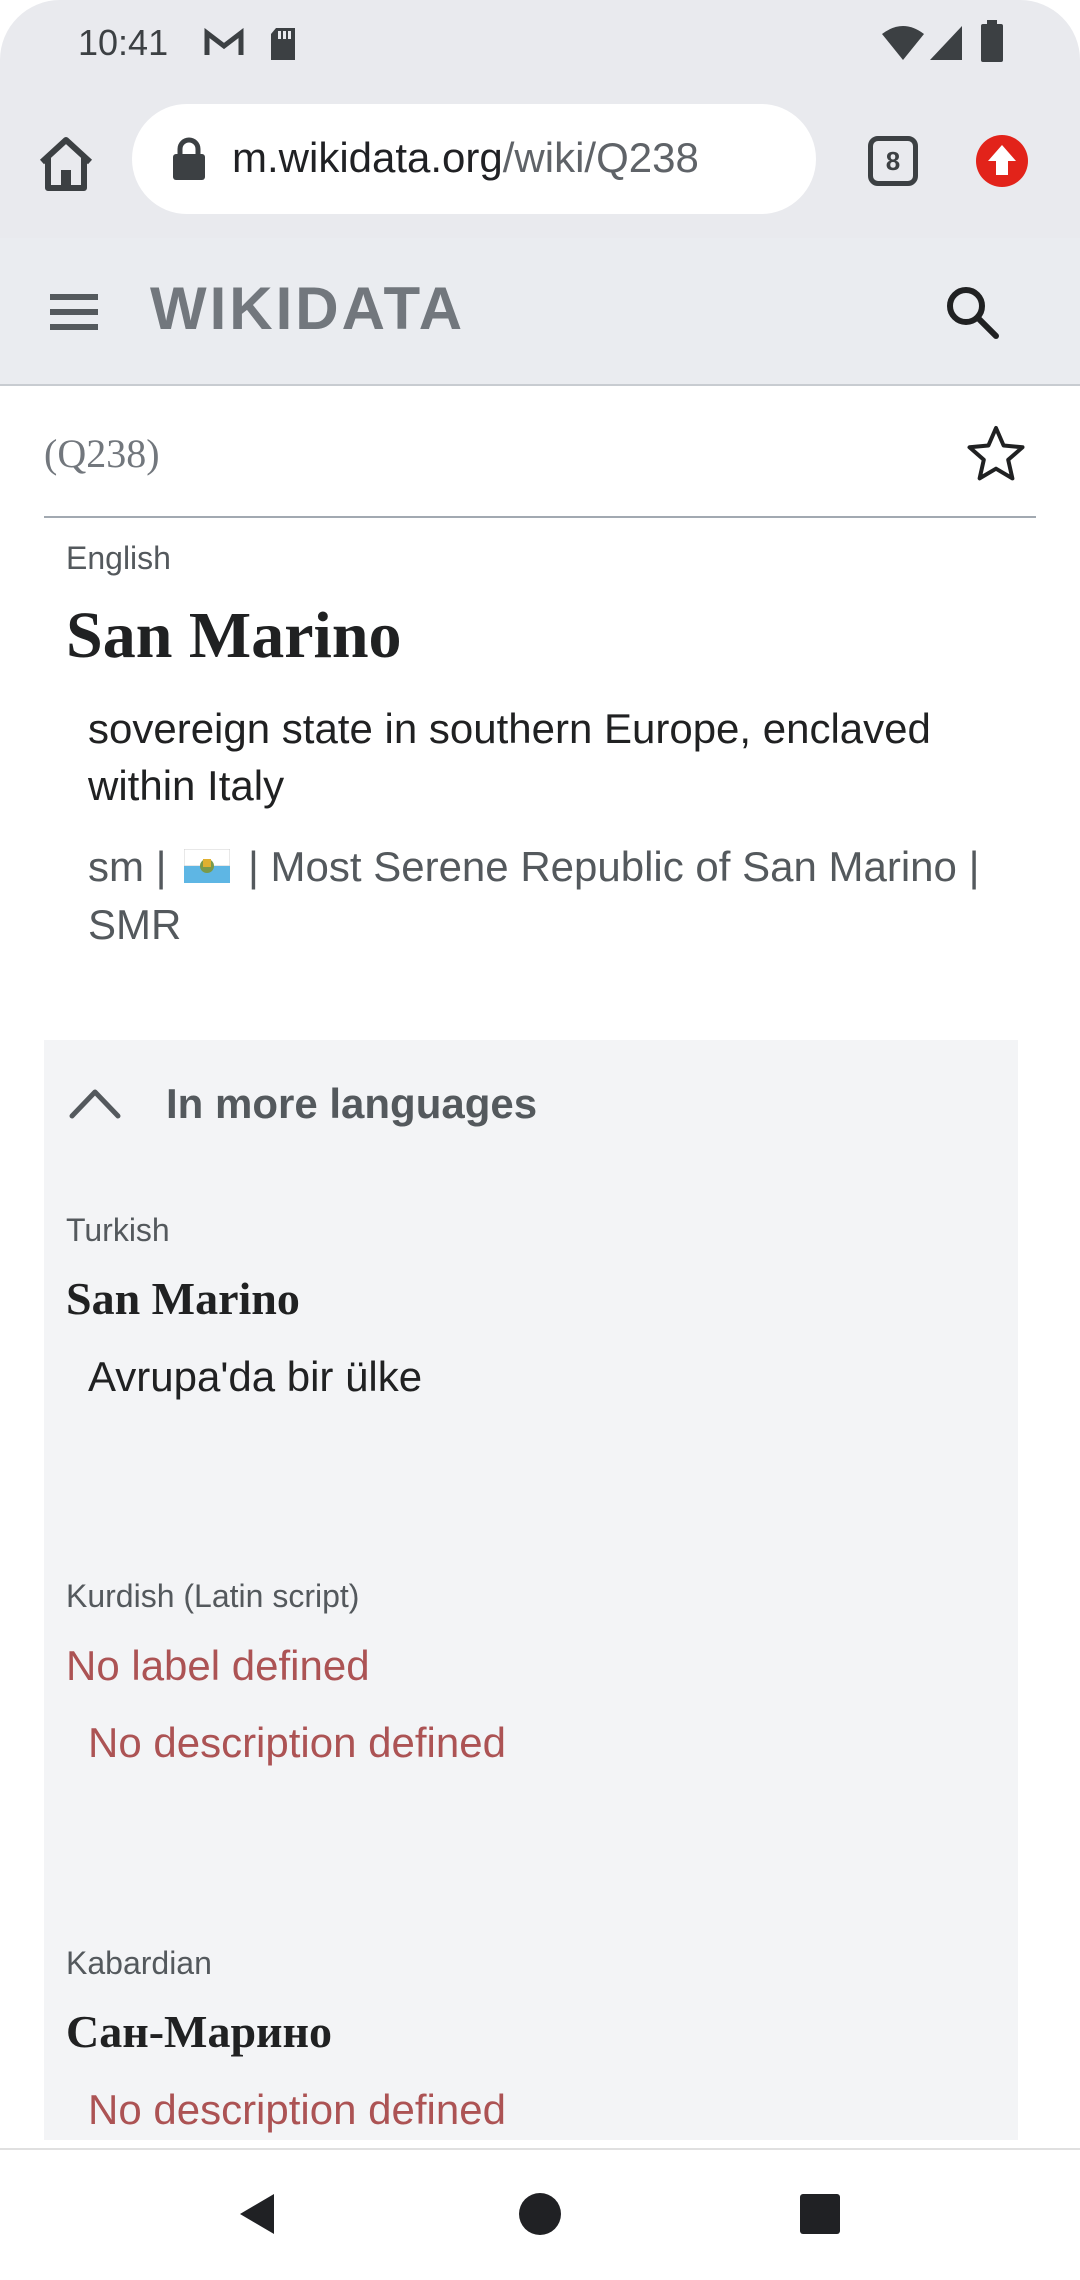 The height and width of the screenshot is (2280, 1080). I want to click on entry-description: Avrupa'da bir ülke, so click(255, 1376).